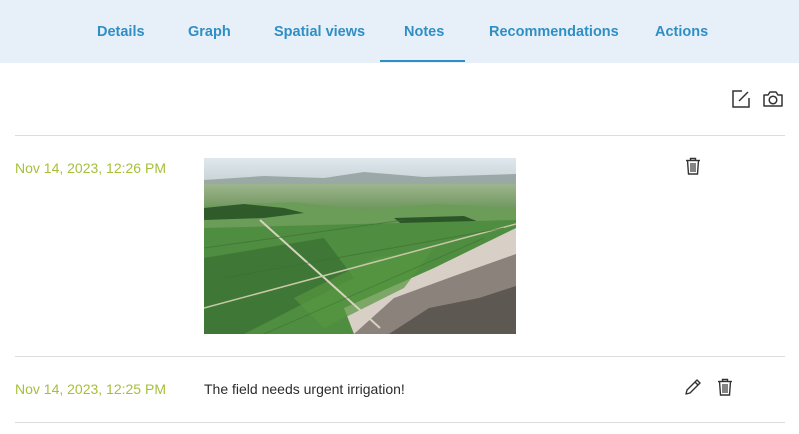  Describe the element at coordinates (121, 31) in the screenshot. I see `tab-details: Details` at that location.